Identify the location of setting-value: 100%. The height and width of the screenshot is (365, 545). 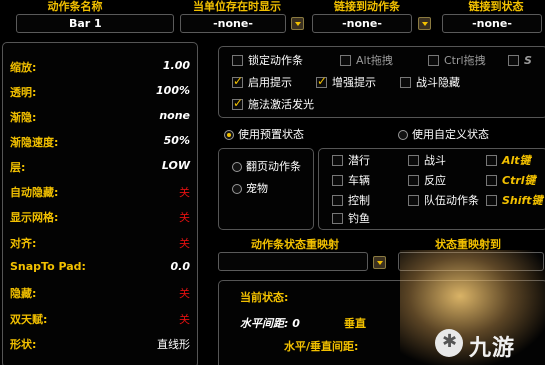
(173, 90).